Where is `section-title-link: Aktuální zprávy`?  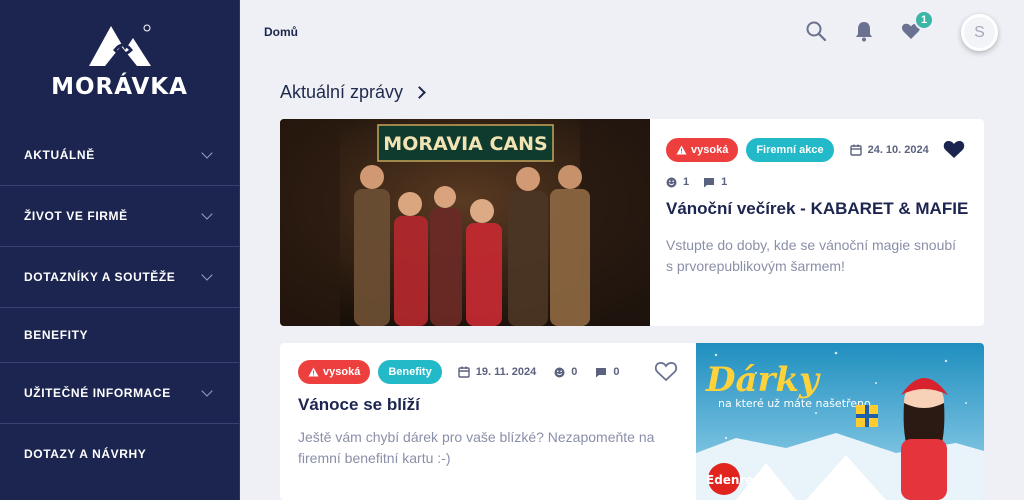
section-title-link: Aktuální zprávy is located at coordinates (353, 92).